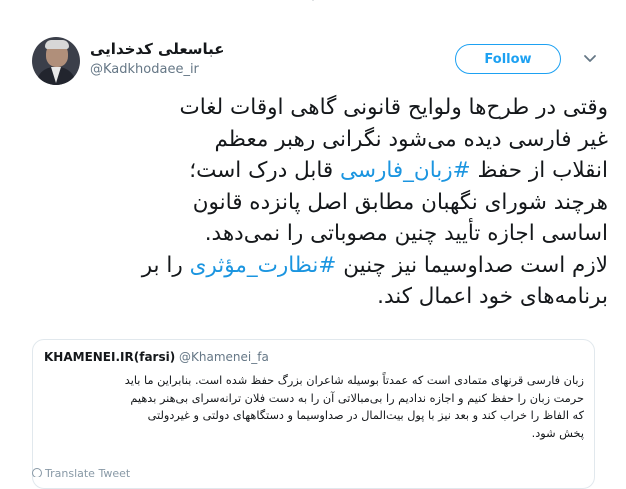  What do you see at coordinates (492, 296) in the screenshot?
I see `tweet-text-line: برنامه‌های خود اعمال کند.` at bounding box center [492, 296].